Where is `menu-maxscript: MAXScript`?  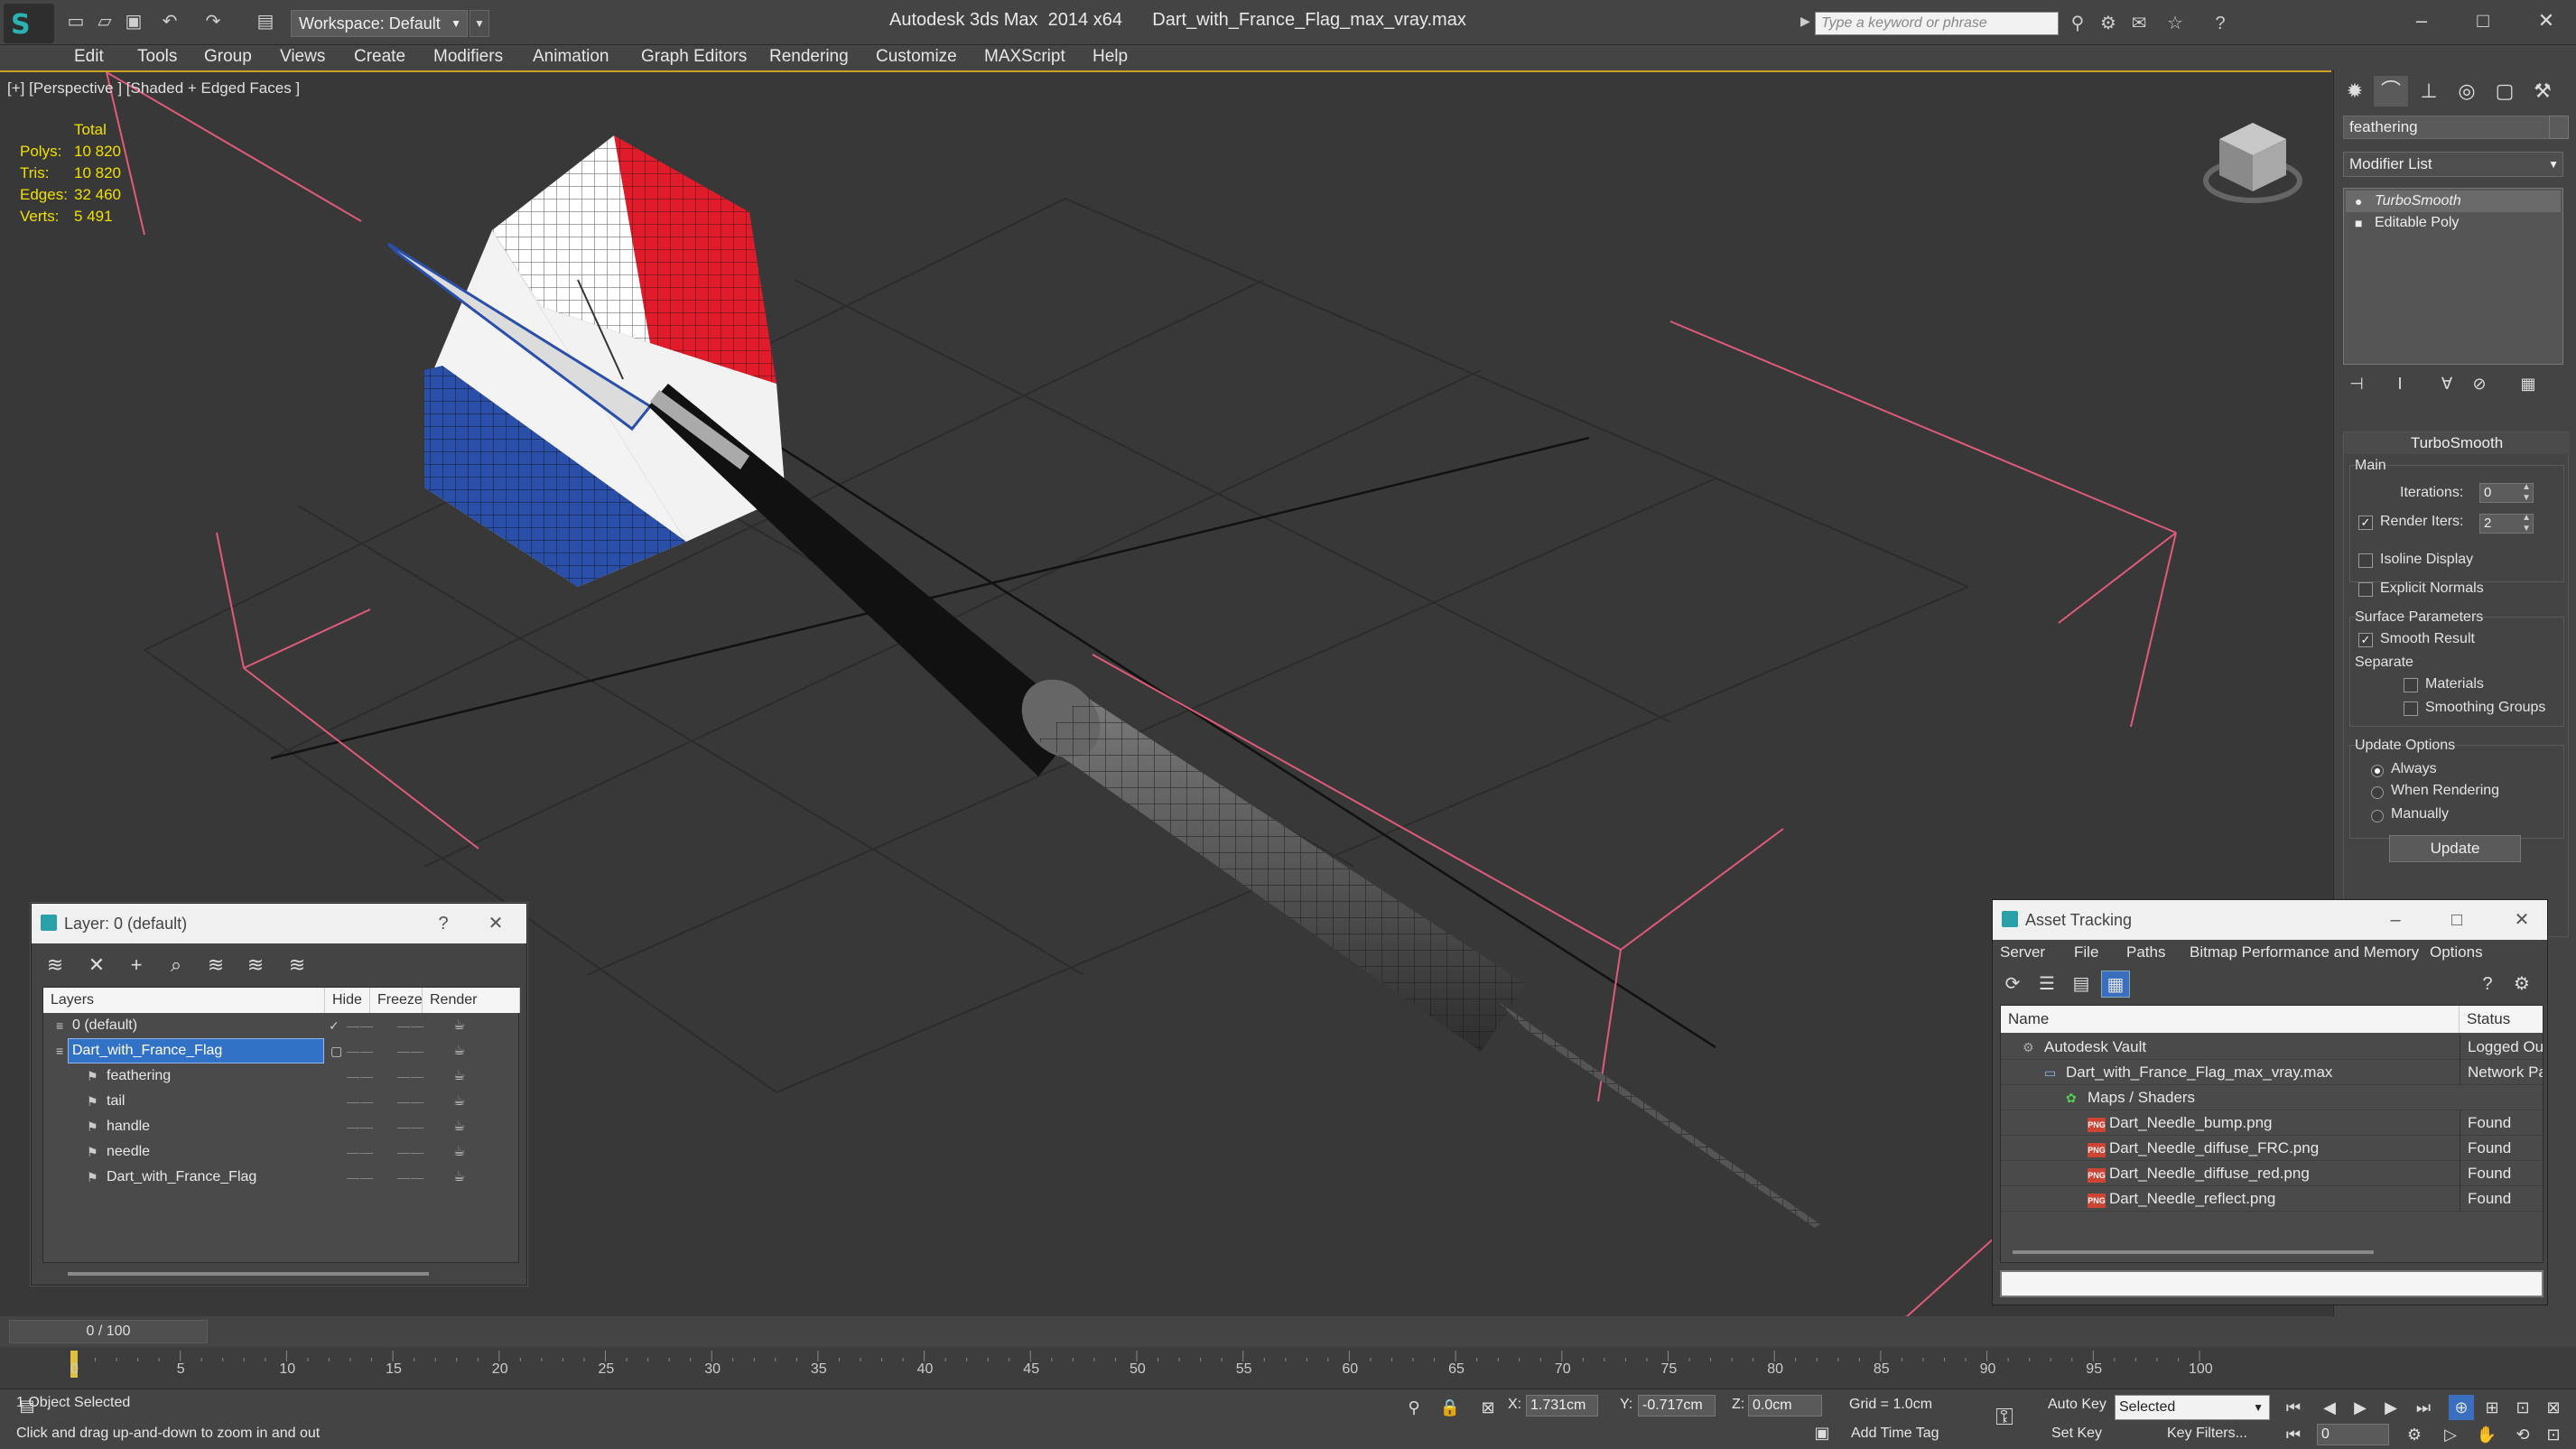 menu-maxscript: MAXScript is located at coordinates (1024, 57).